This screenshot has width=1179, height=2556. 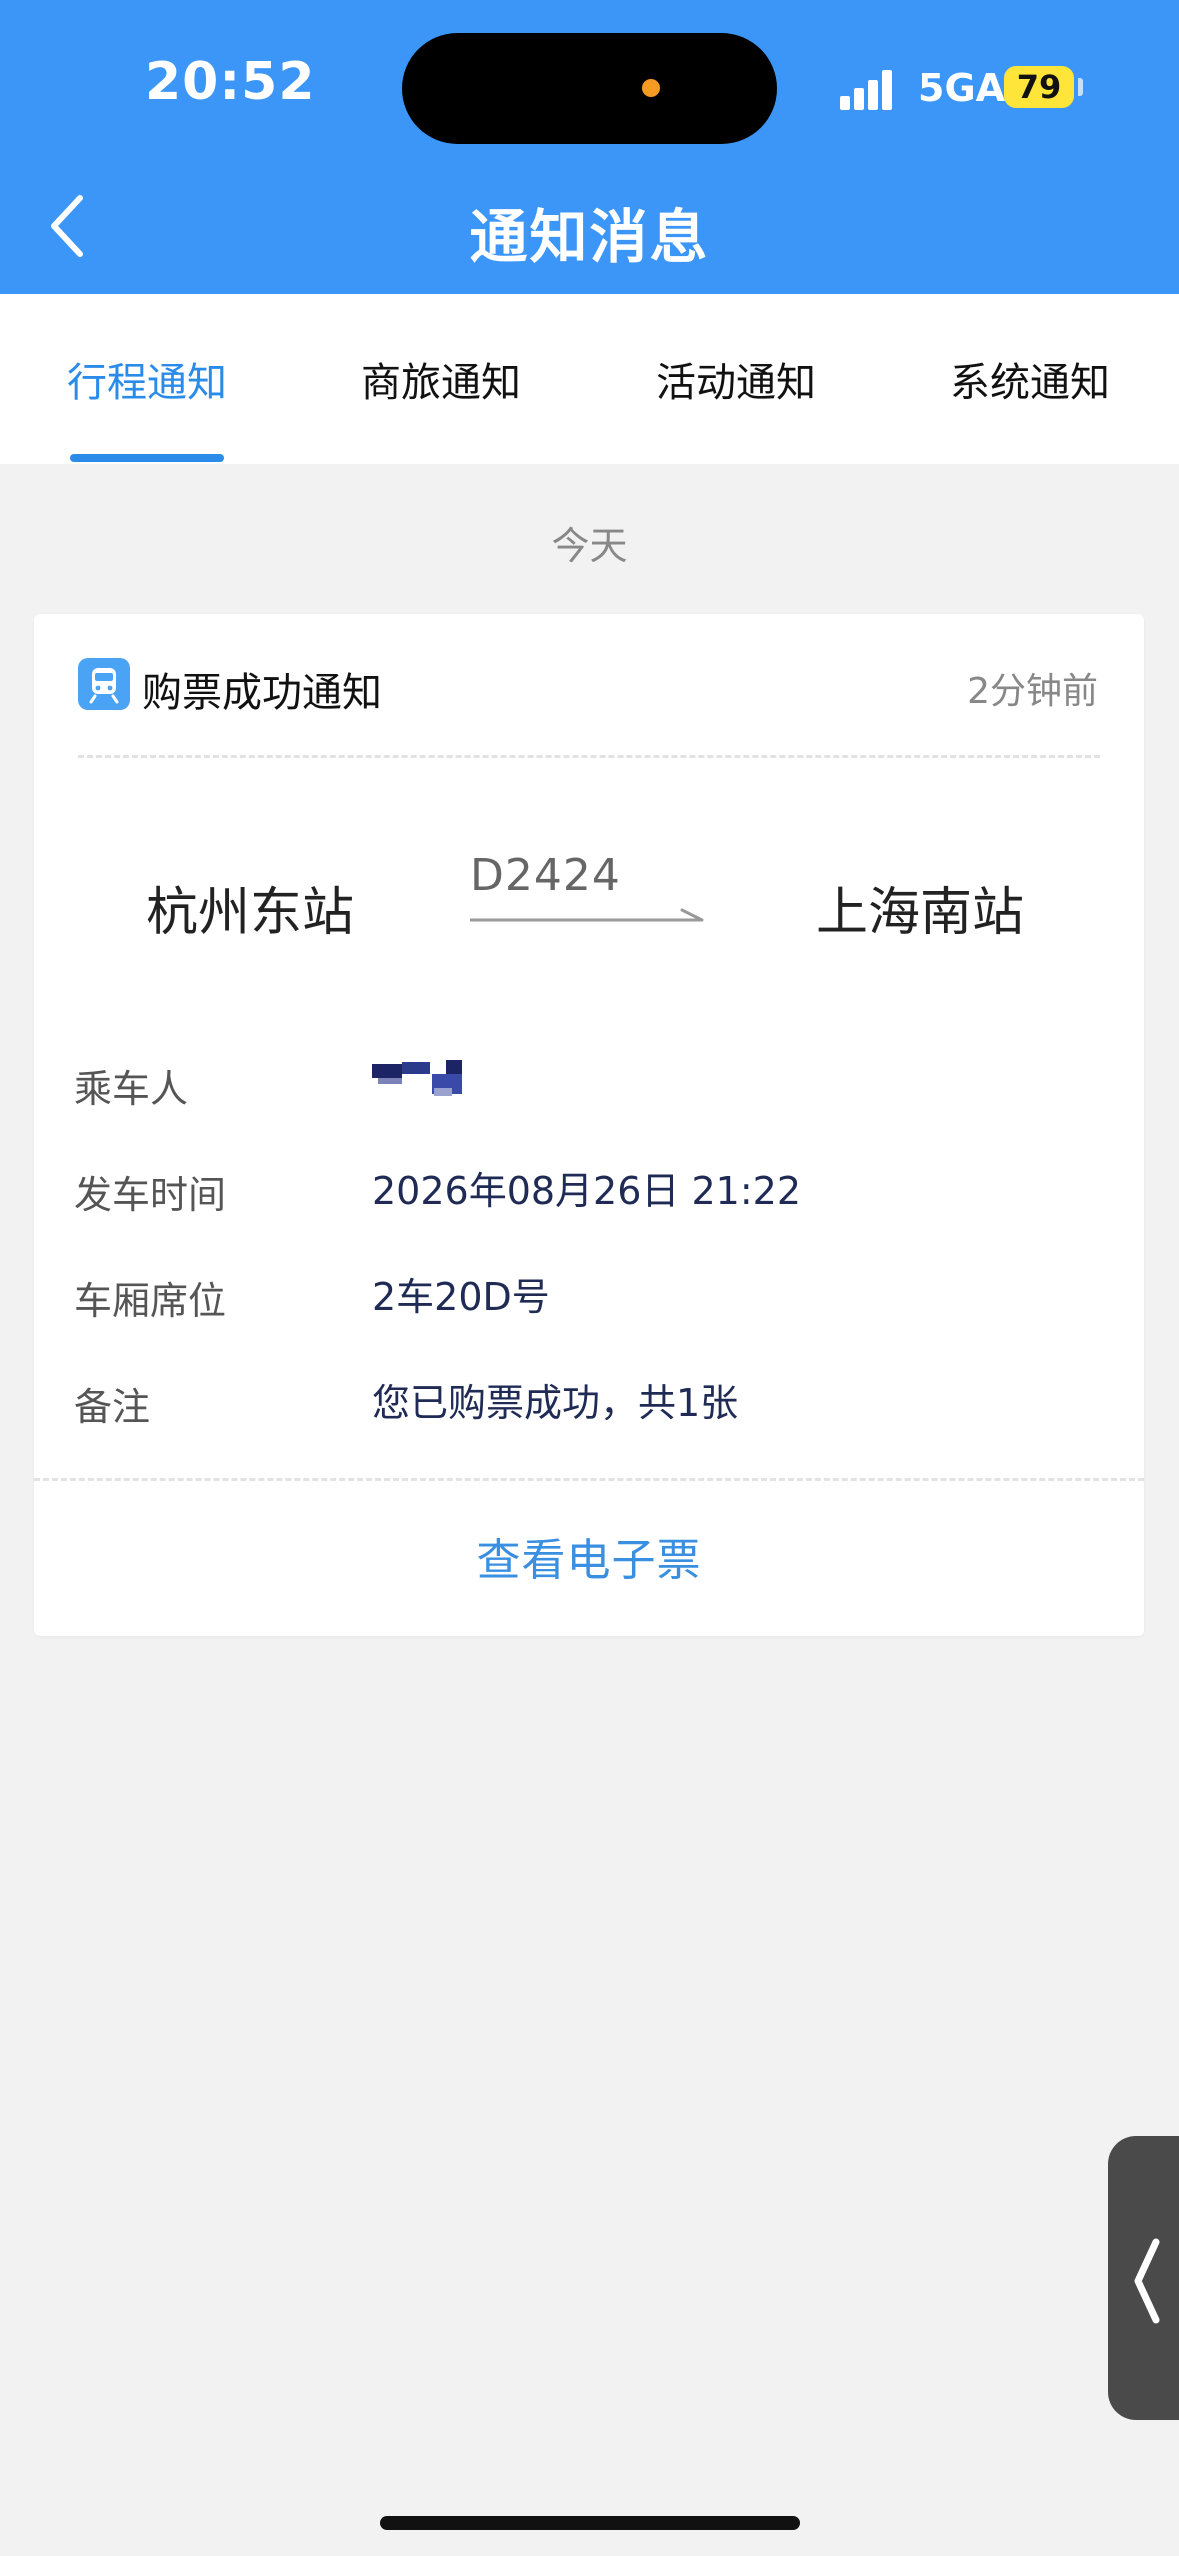 What do you see at coordinates (962, 88) in the screenshot?
I see `network-type: 5GA` at bounding box center [962, 88].